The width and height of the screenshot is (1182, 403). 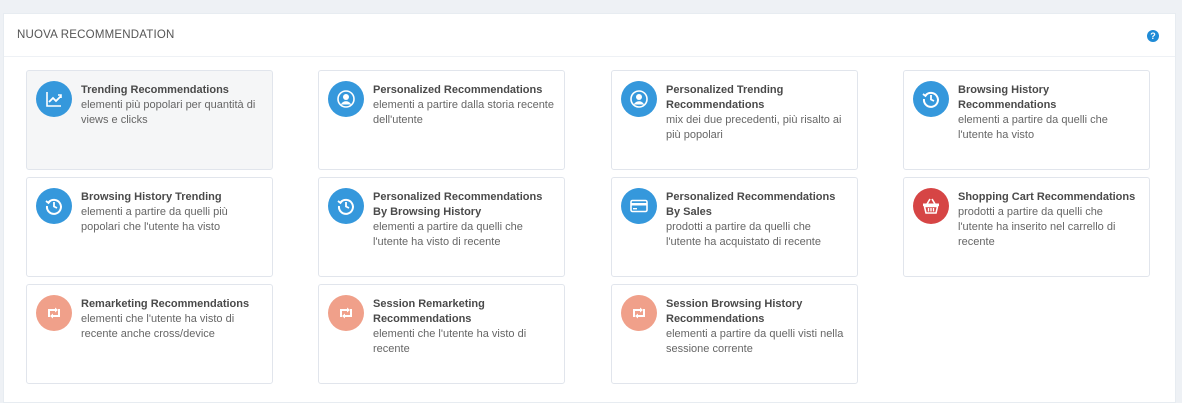 What do you see at coordinates (757, 205) in the screenshot?
I see `card-title: Personalized Recommendations By Sales` at bounding box center [757, 205].